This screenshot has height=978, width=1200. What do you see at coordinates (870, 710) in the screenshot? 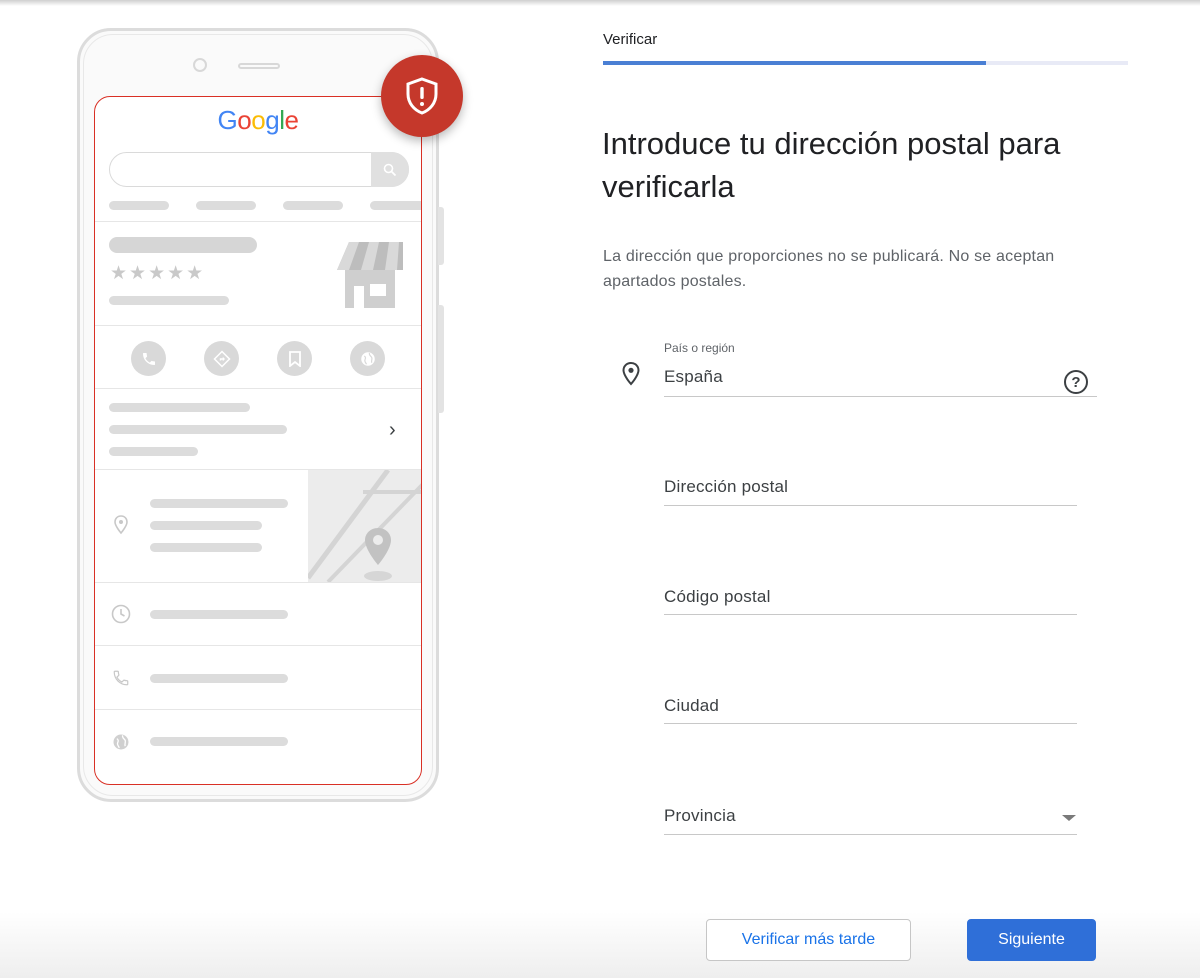
I see `city-input: Ciudad` at bounding box center [870, 710].